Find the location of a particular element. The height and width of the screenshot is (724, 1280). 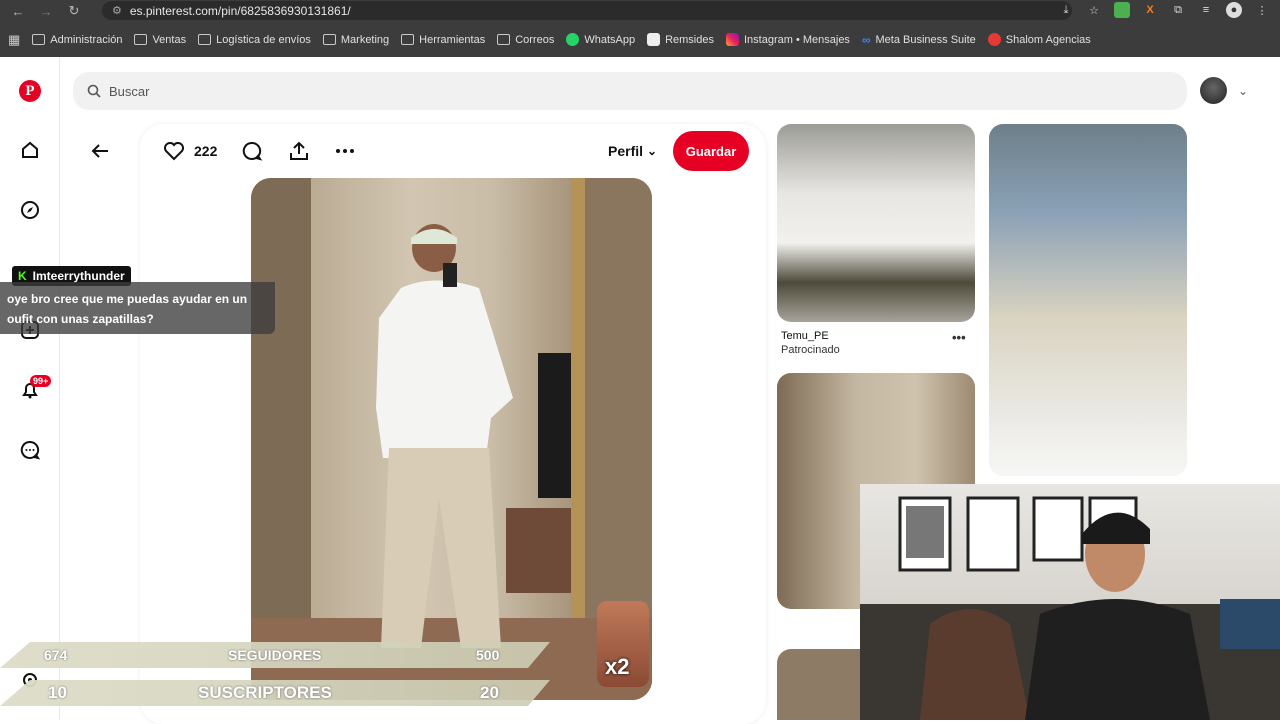

search-icon is located at coordinates (94, 91).